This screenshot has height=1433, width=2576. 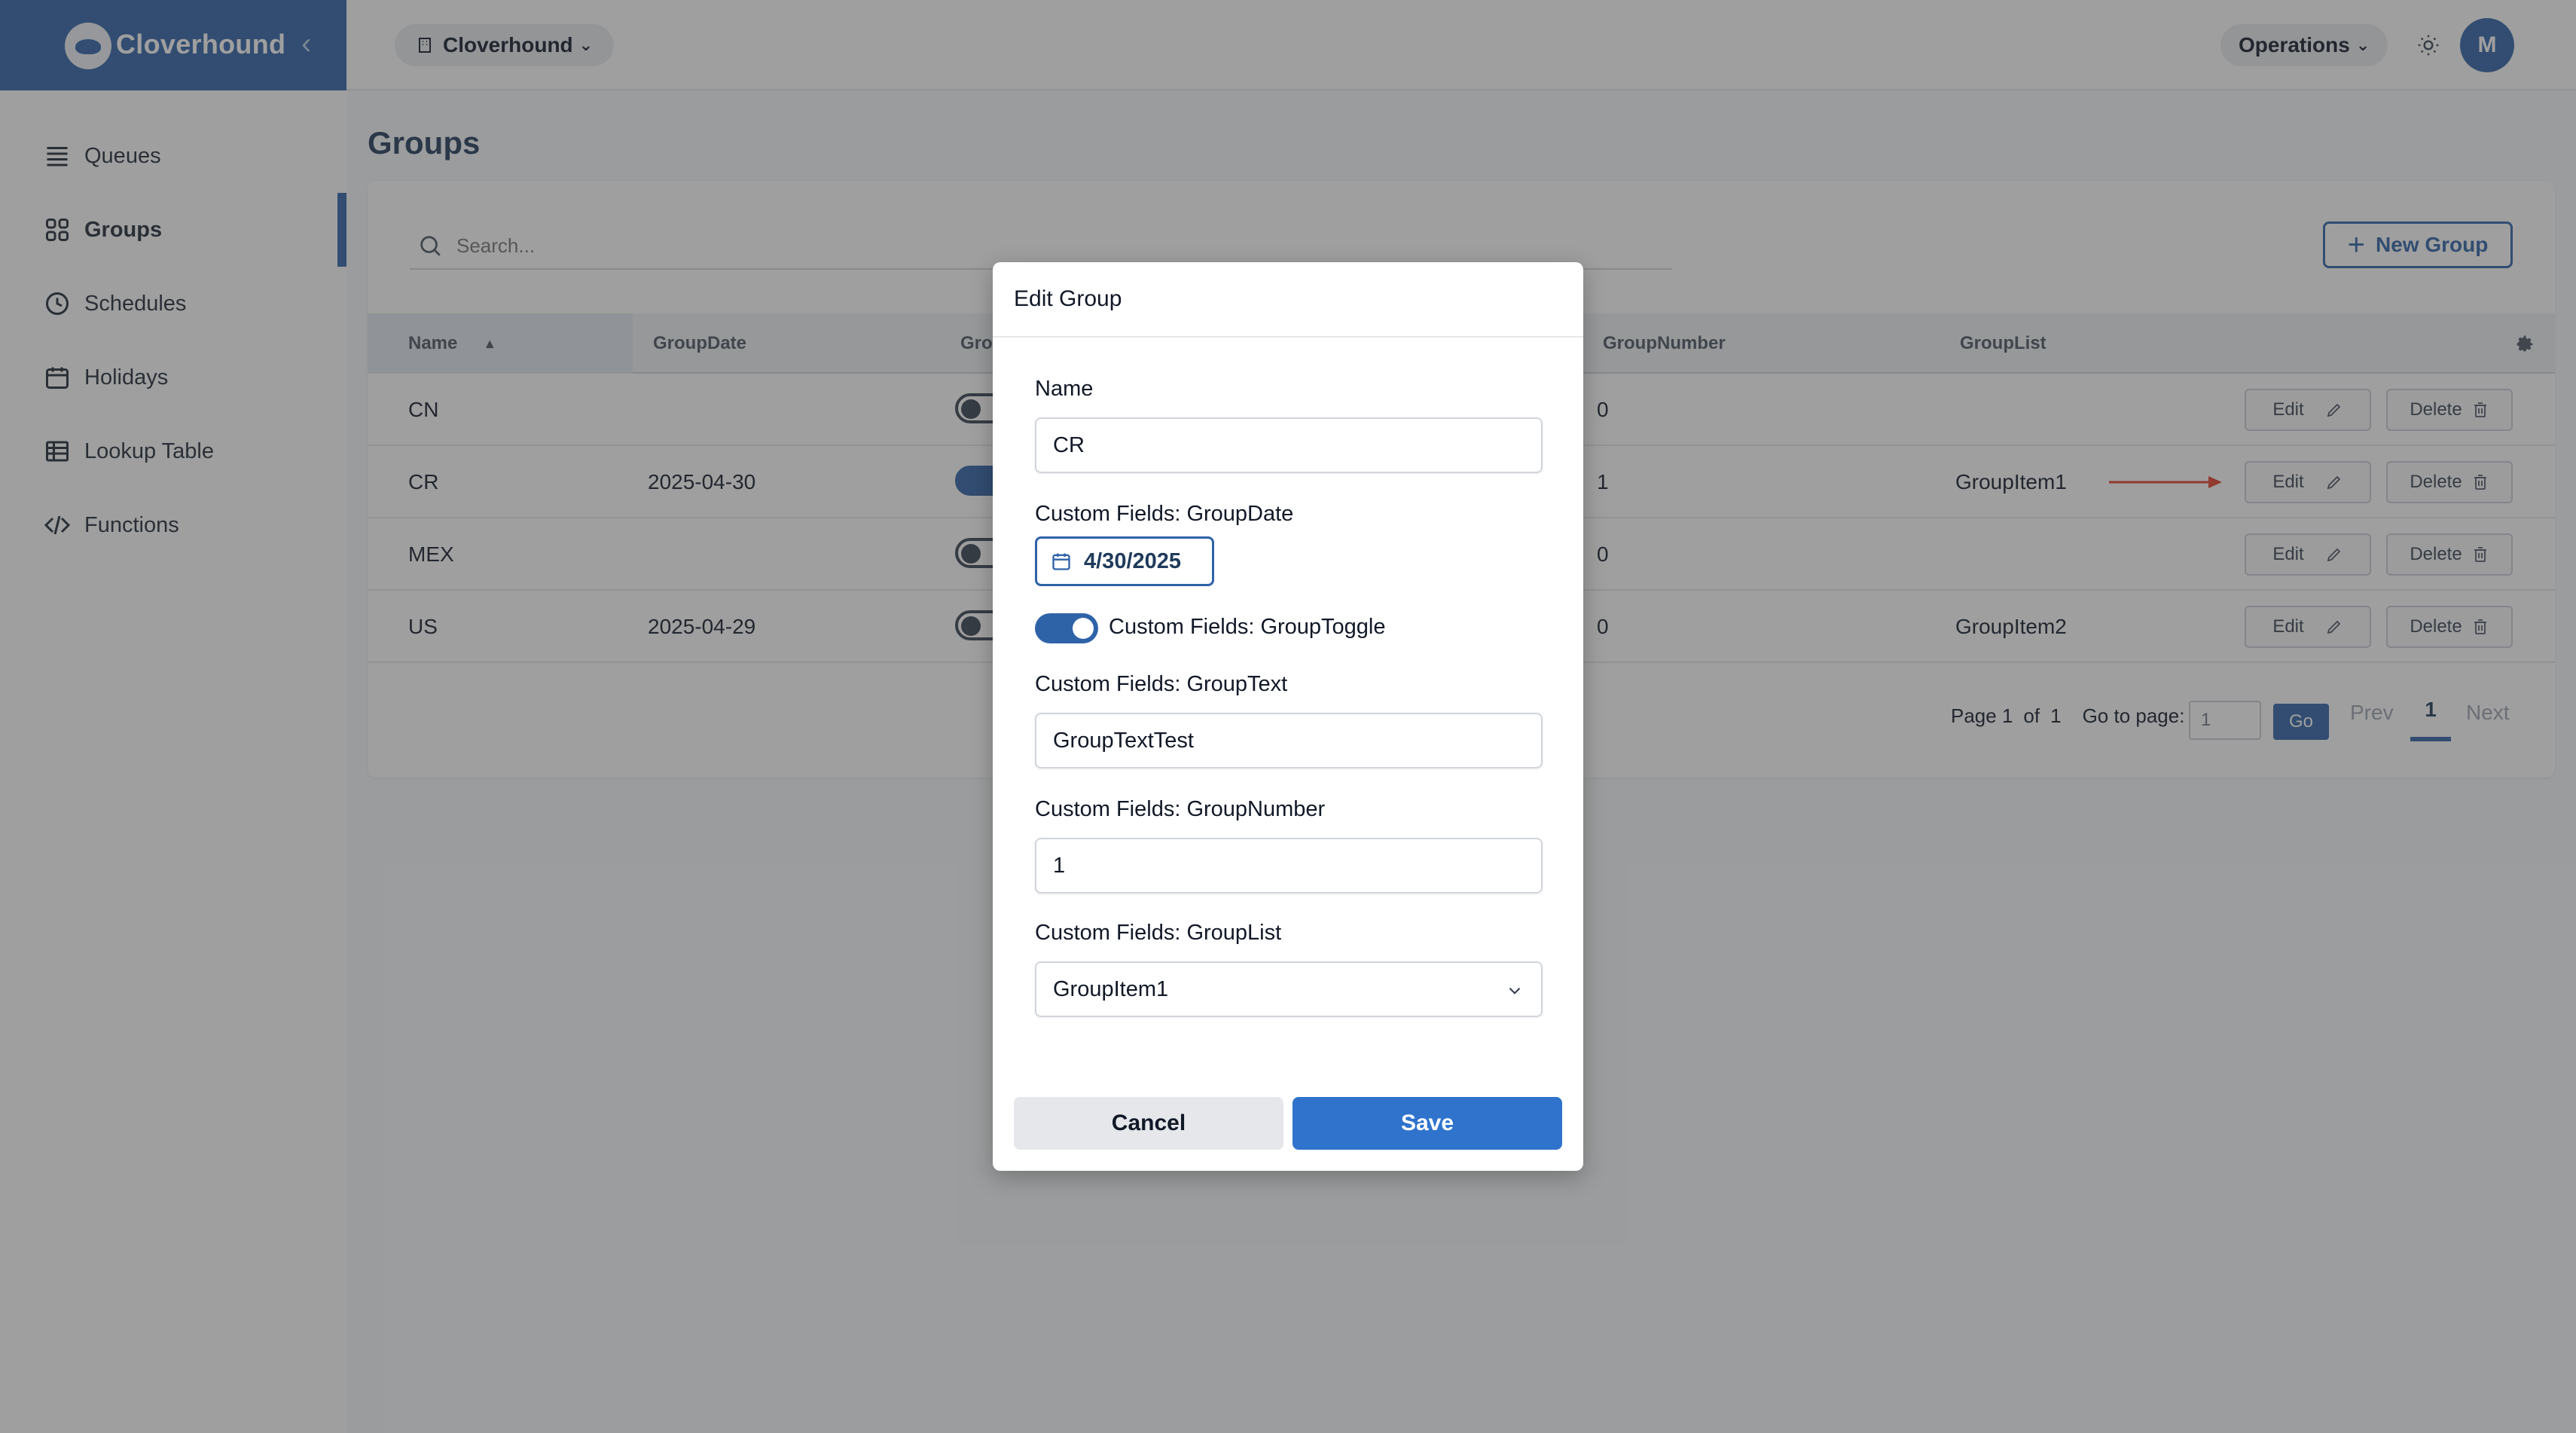 I want to click on grouptext-field: GroupTextTest, so click(x=1289, y=740).